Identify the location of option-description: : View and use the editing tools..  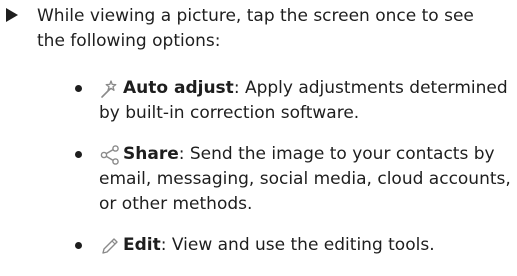
(297, 245).